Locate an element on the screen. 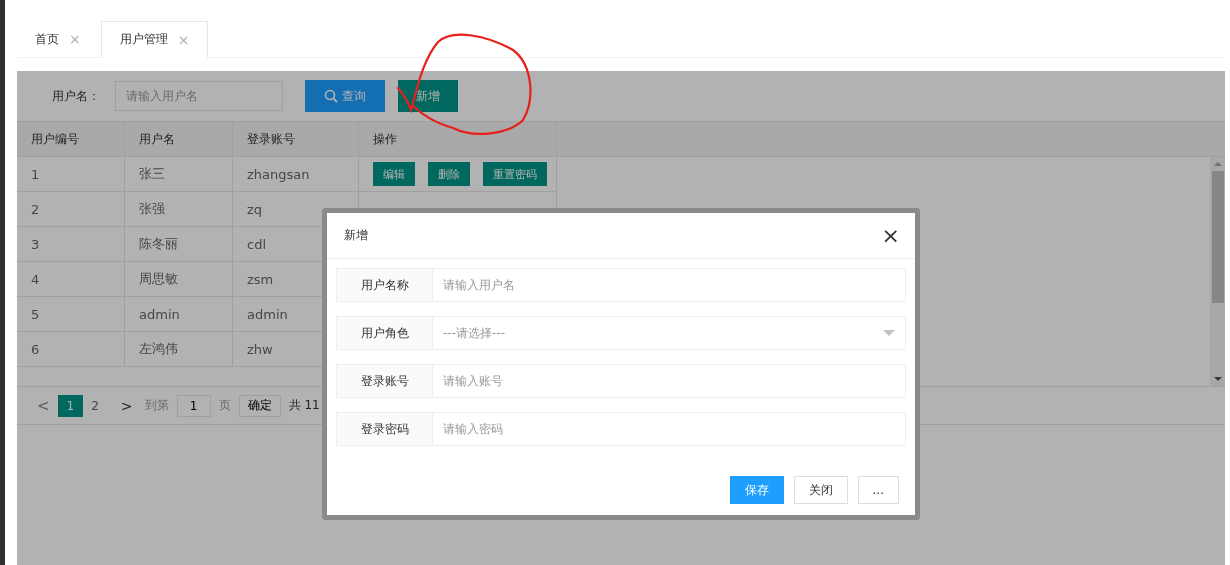 The height and width of the screenshot is (565, 1230). goto-label: 到第 is located at coordinates (156, 405).